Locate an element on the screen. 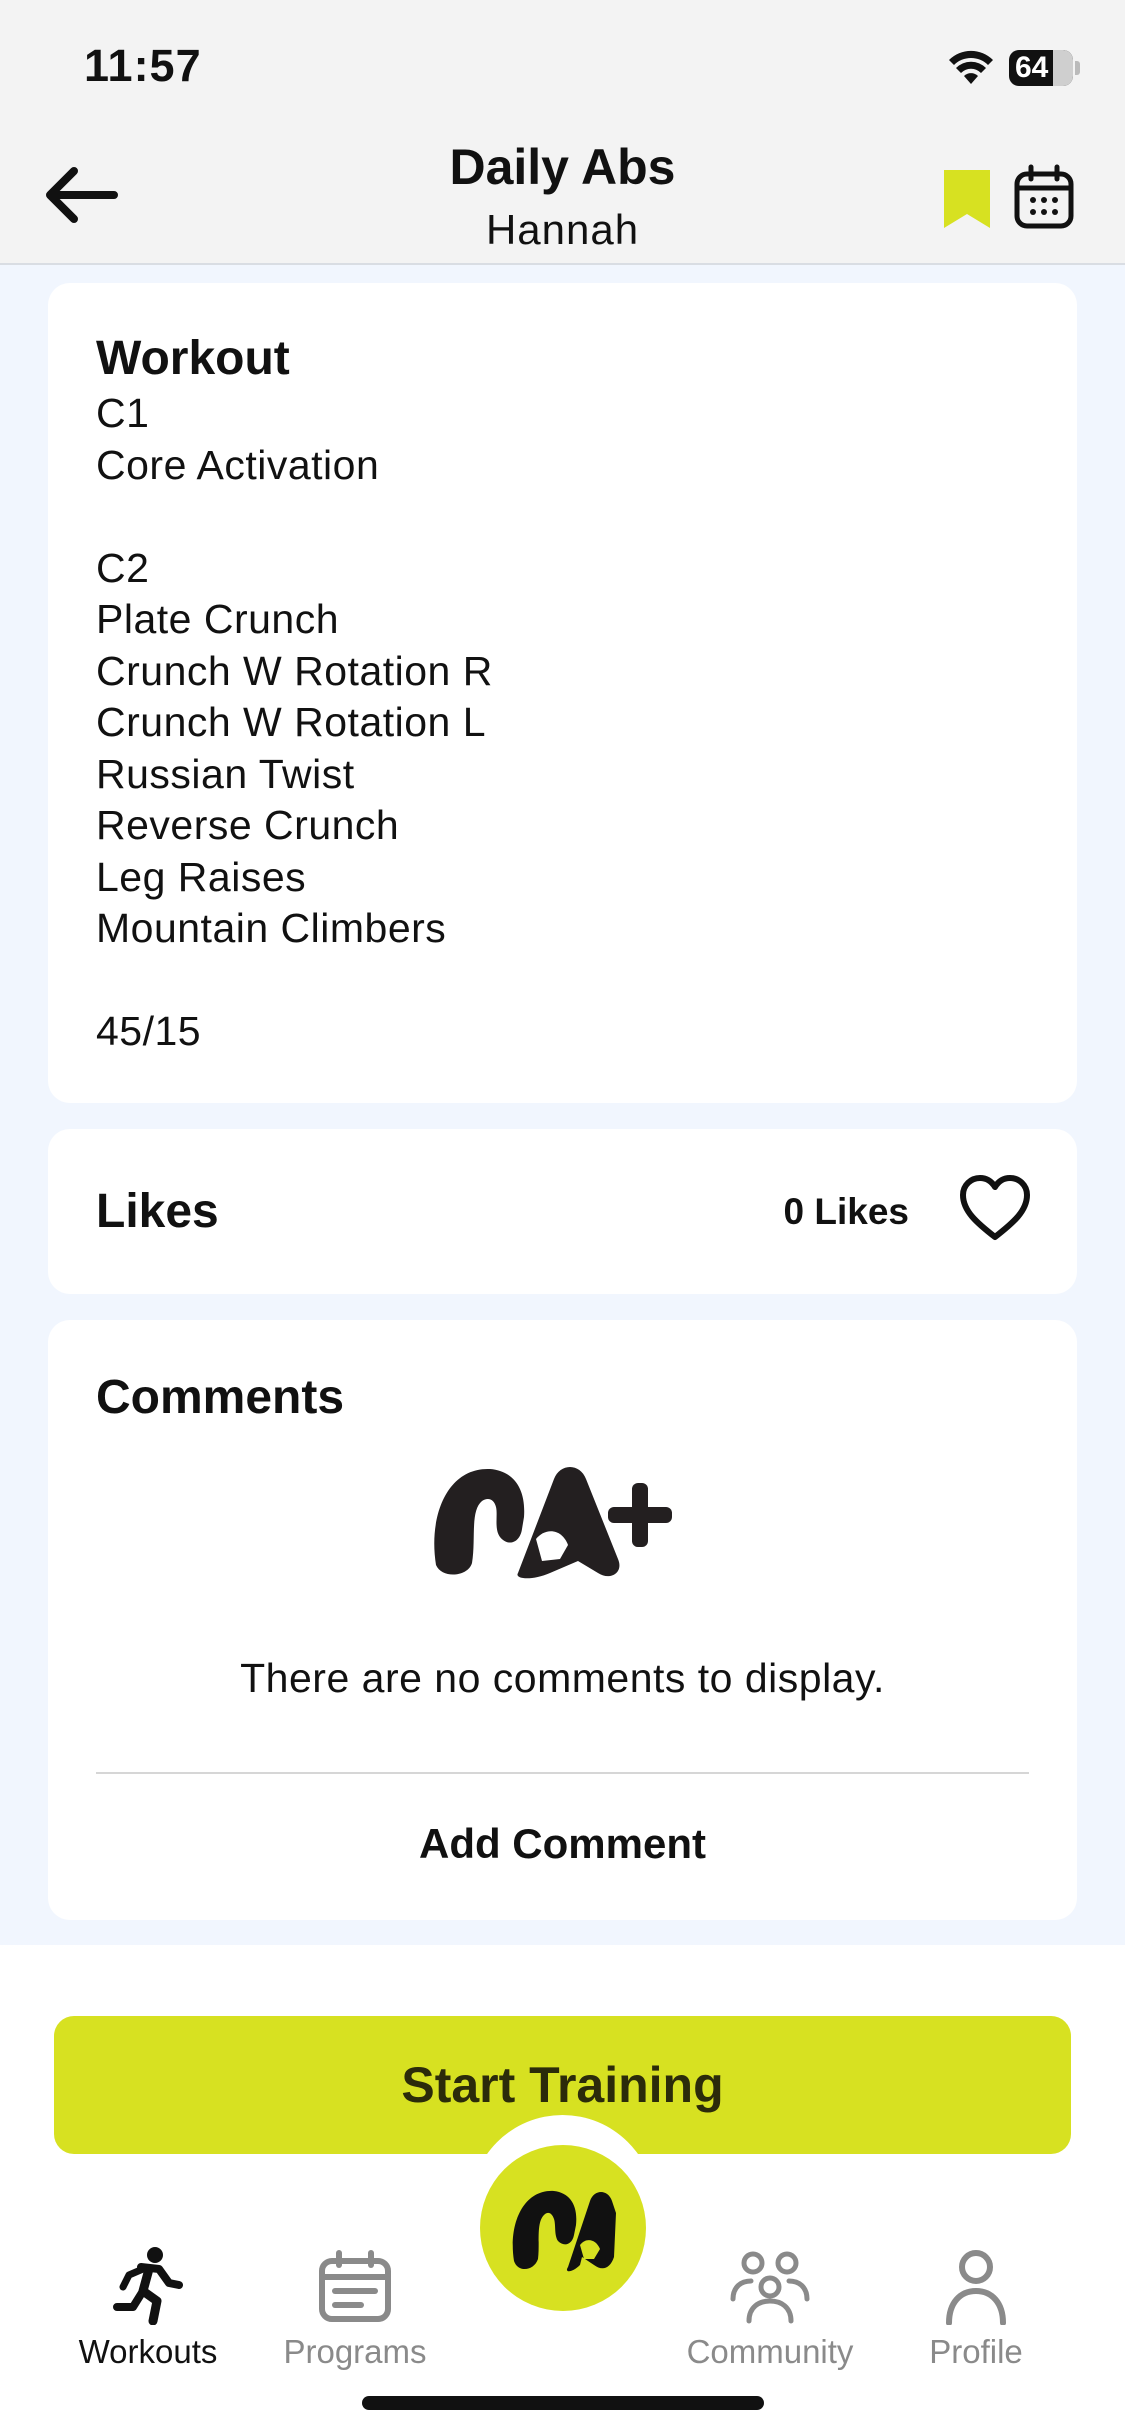 The height and width of the screenshot is (2436, 1125). workout-line: Mountain Climbers is located at coordinates (271, 928).